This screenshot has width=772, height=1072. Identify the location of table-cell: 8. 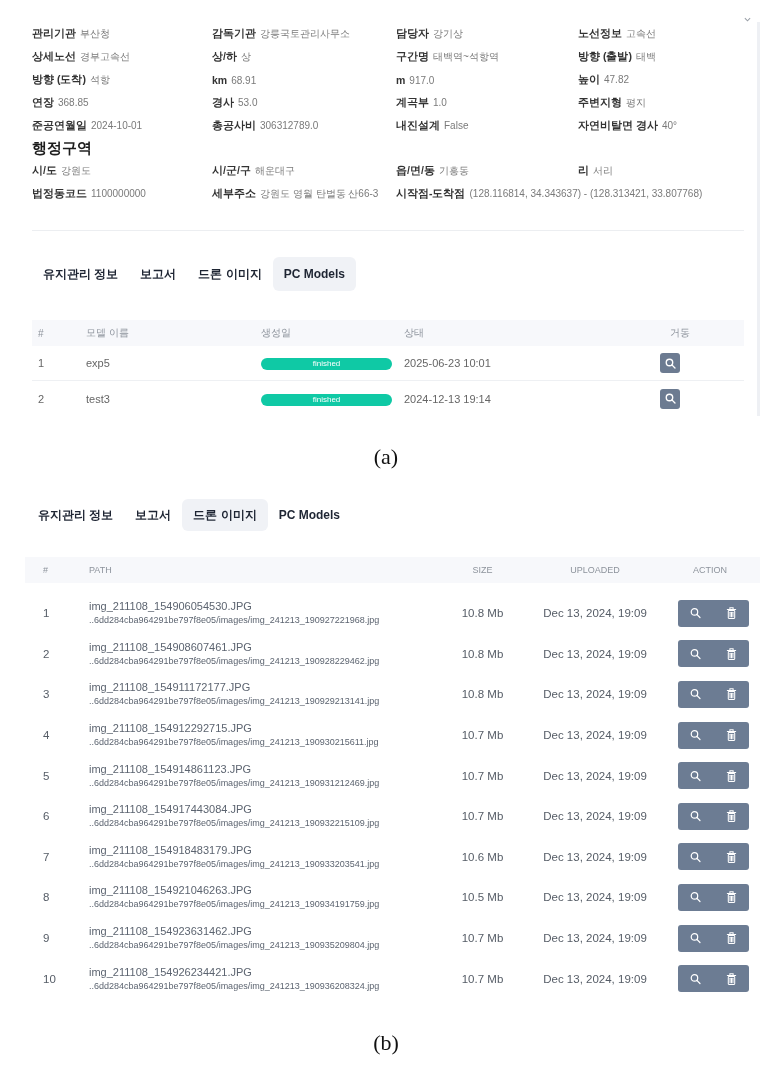
(46, 897).